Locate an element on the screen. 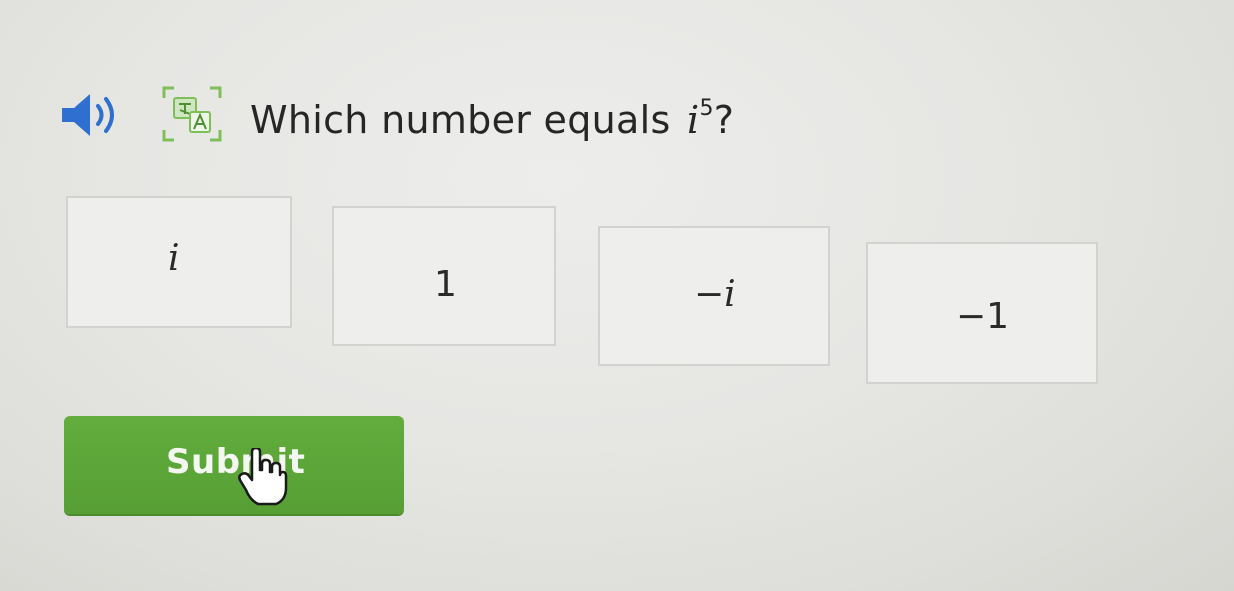  answer-choice-negative-1: −1 is located at coordinates (982, 313).